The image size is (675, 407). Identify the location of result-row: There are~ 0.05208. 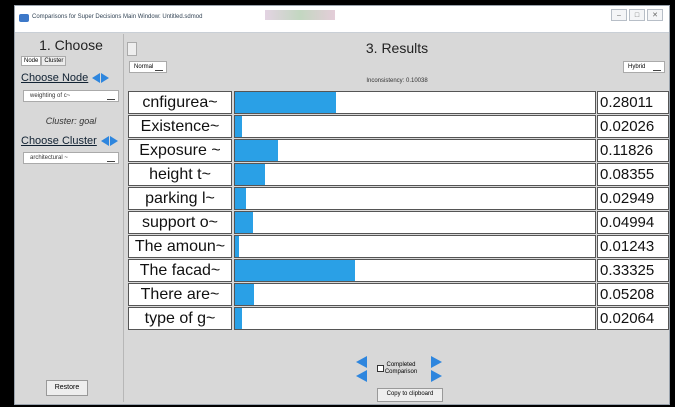
(398, 295).